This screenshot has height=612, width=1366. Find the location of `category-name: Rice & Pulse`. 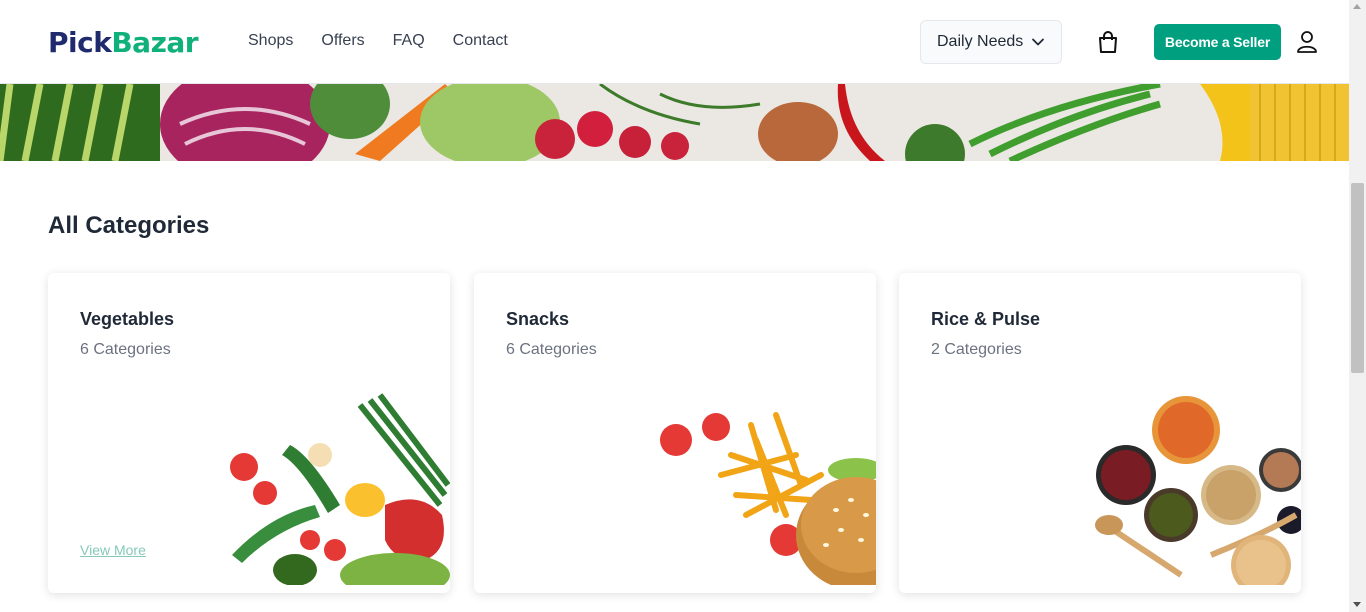

category-name: Rice & Pulse is located at coordinates (986, 319).